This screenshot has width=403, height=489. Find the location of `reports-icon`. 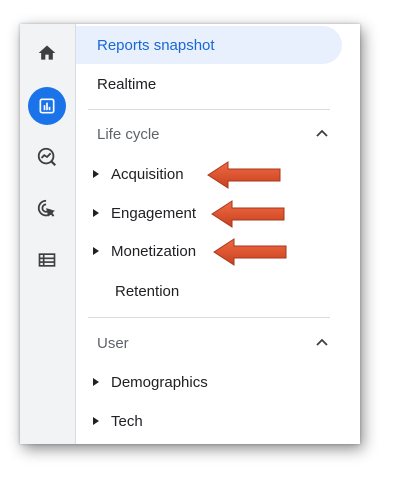

reports-icon is located at coordinates (47, 106).